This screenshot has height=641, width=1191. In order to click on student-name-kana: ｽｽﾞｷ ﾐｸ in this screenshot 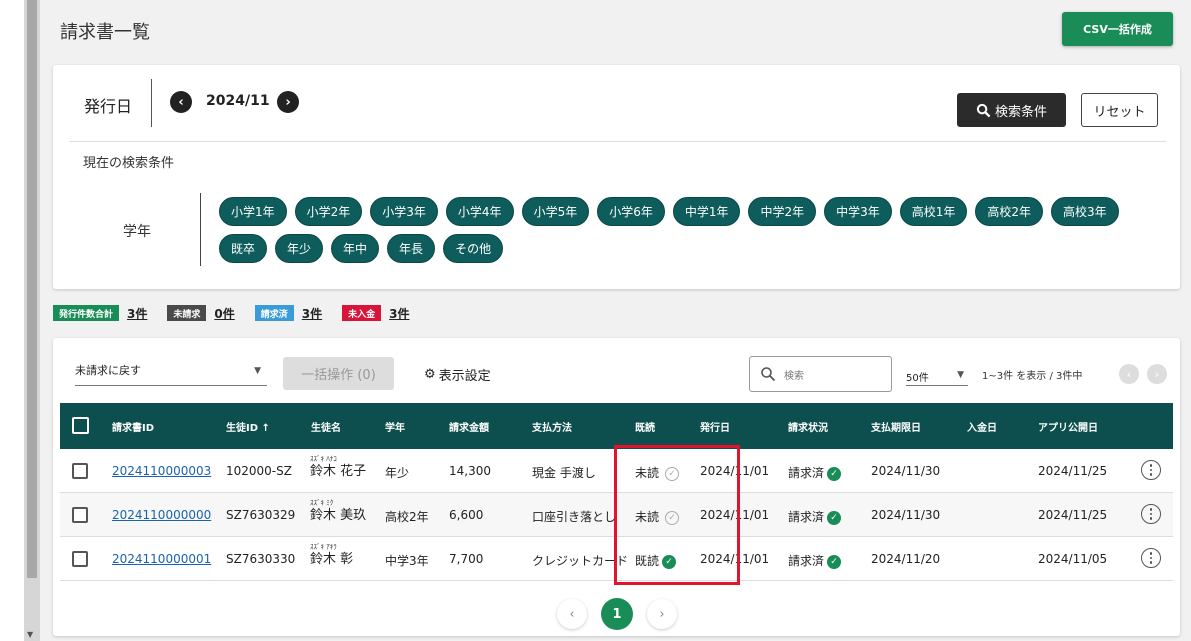, I will do `click(322, 503)`.